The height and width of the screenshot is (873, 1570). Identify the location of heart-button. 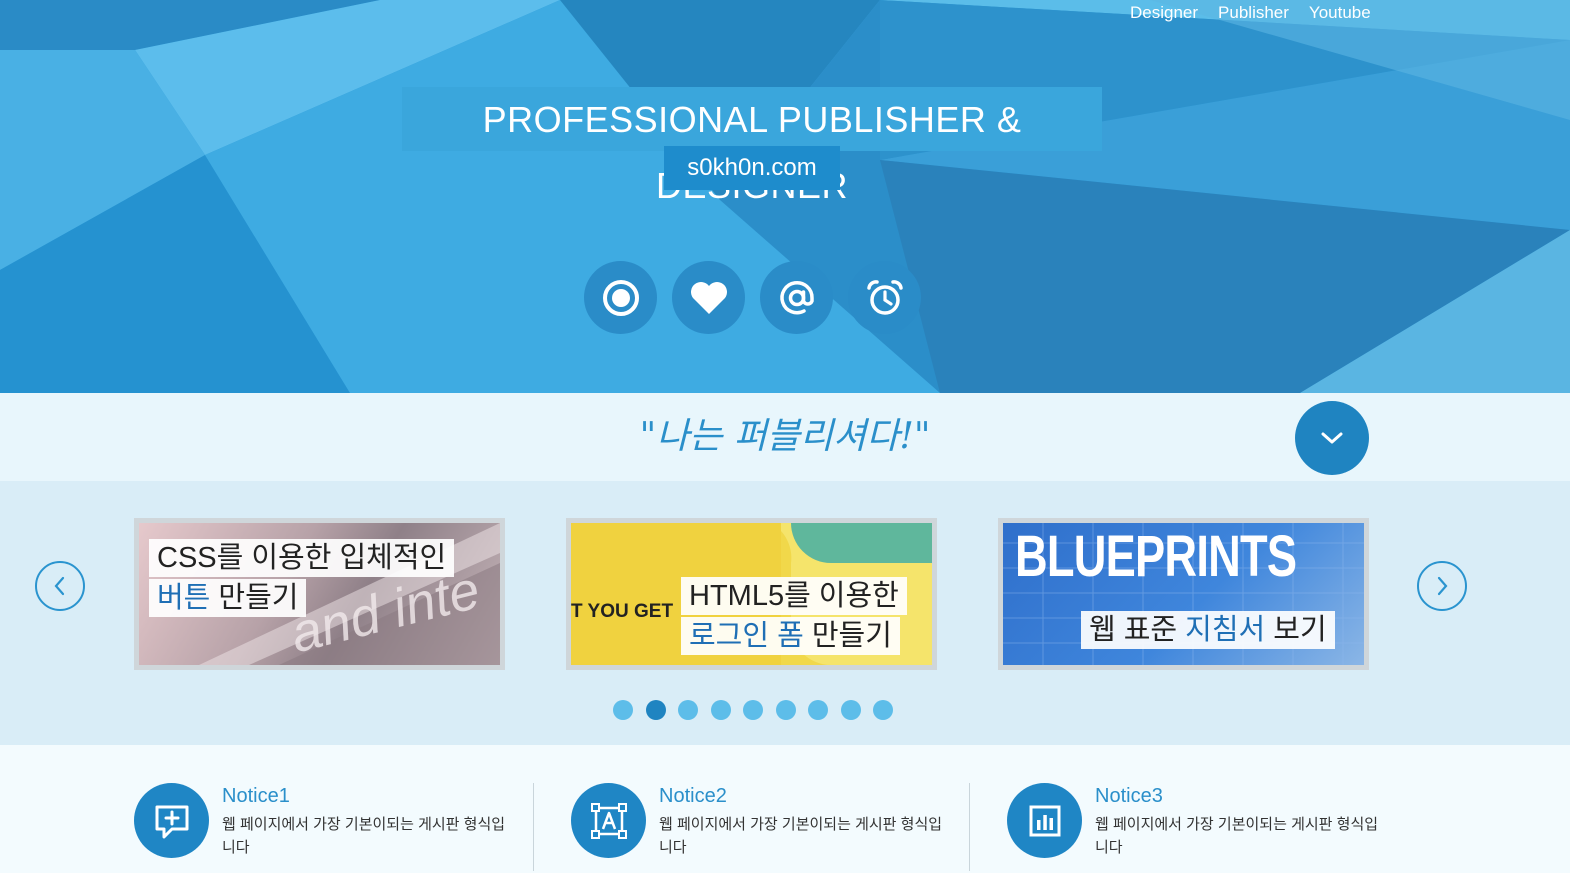
(708, 297).